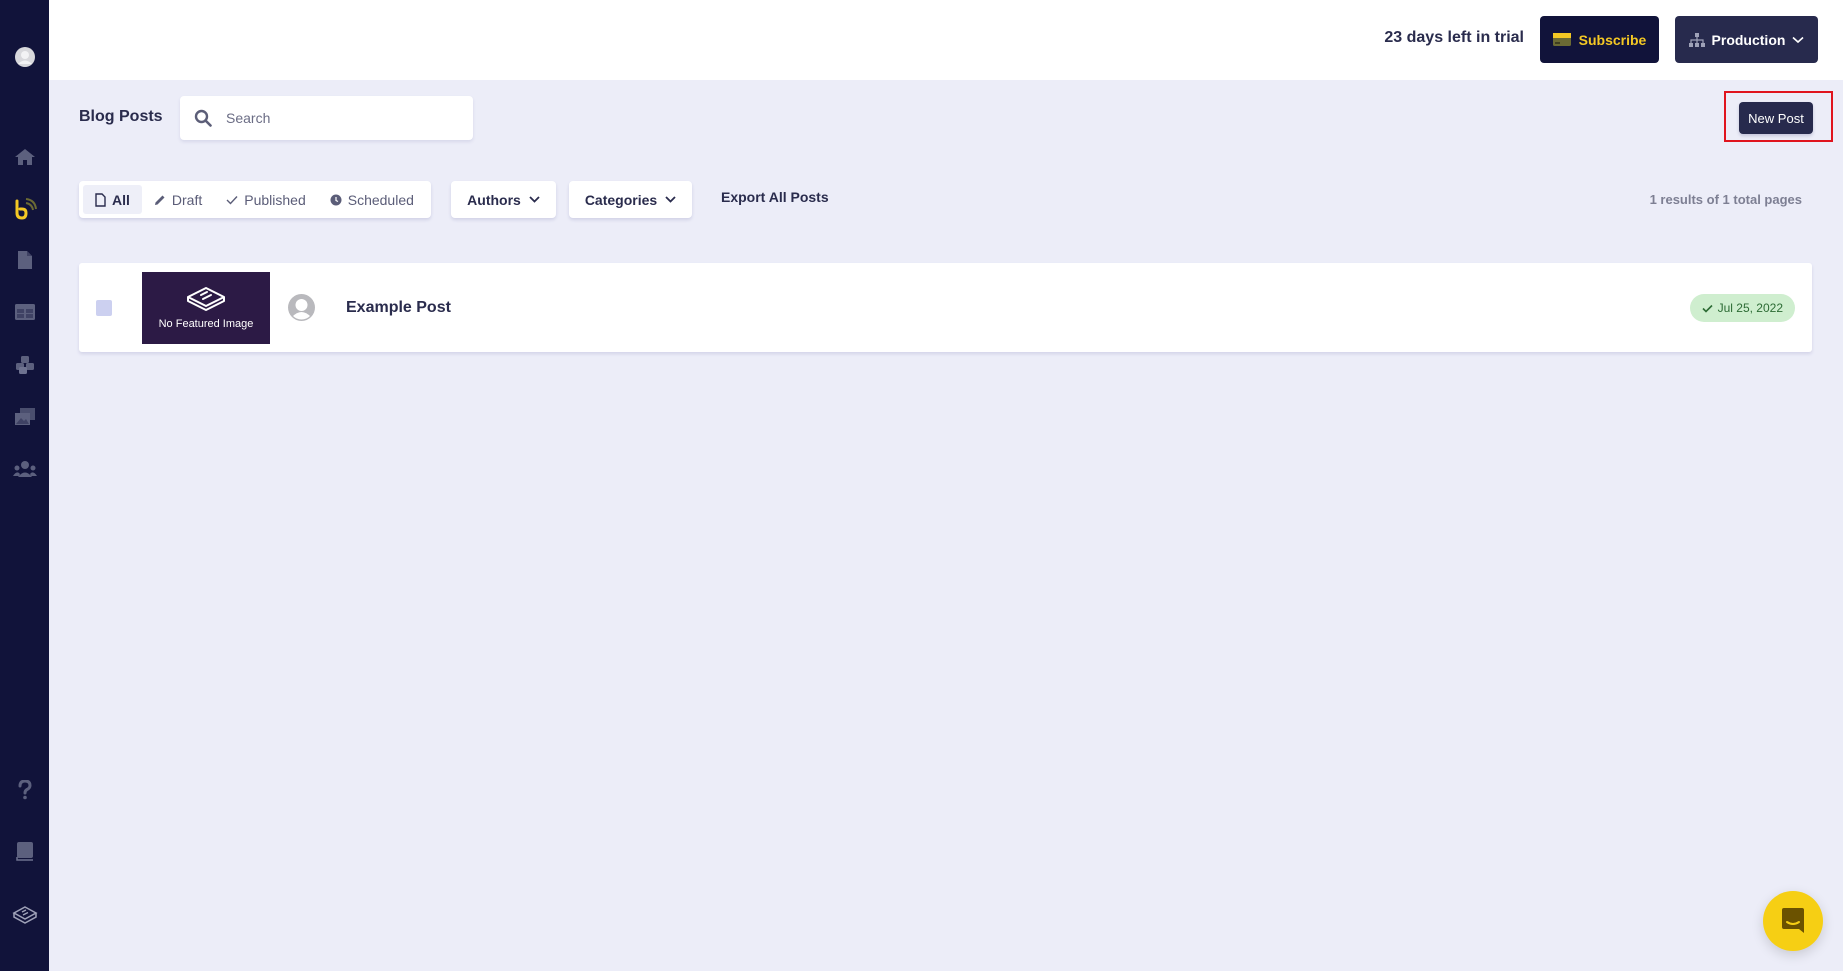 This screenshot has height=971, width=1843. What do you see at coordinates (24, 312) in the screenshot?
I see `layouts-icon` at bounding box center [24, 312].